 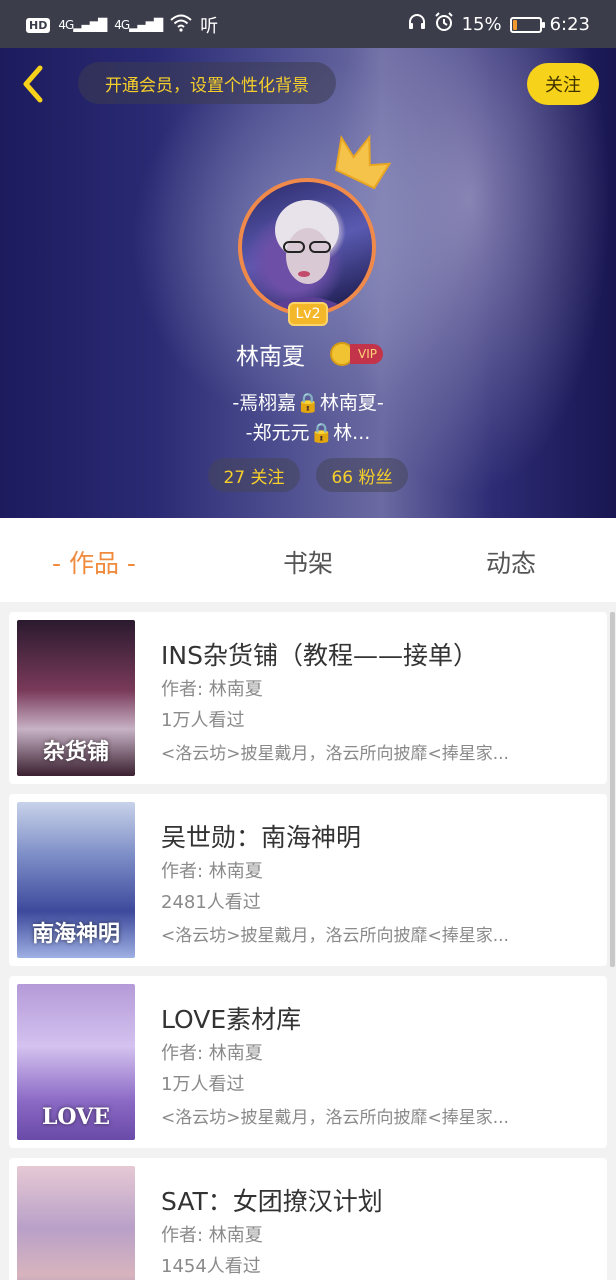 I want to click on fans-count-button: 66 粉丝, so click(x=362, y=475).